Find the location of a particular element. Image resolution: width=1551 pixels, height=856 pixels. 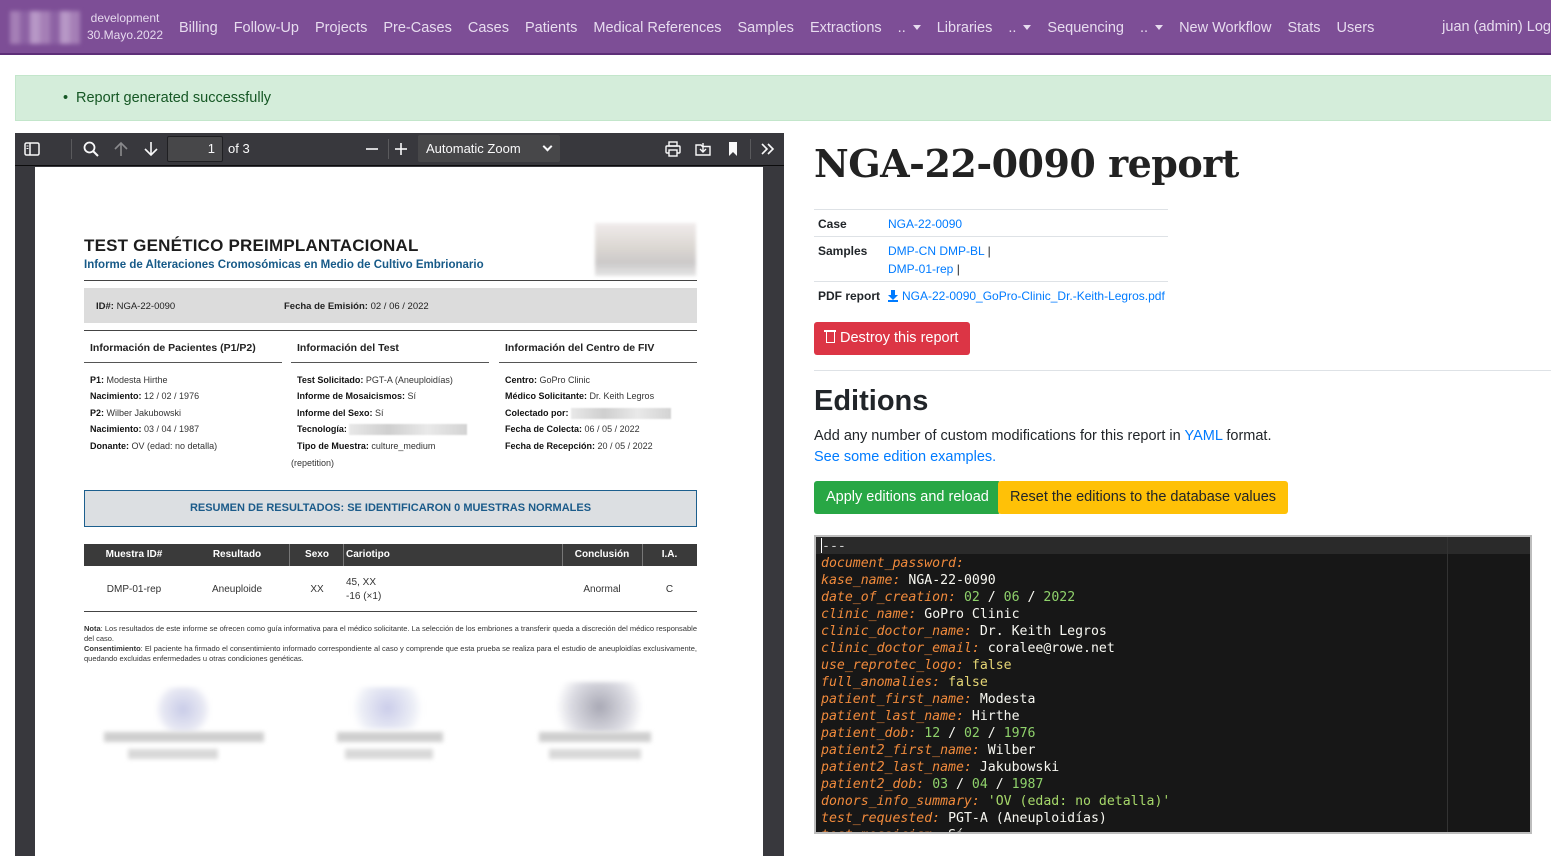

id-label: ID#: is located at coordinates (105, 306).